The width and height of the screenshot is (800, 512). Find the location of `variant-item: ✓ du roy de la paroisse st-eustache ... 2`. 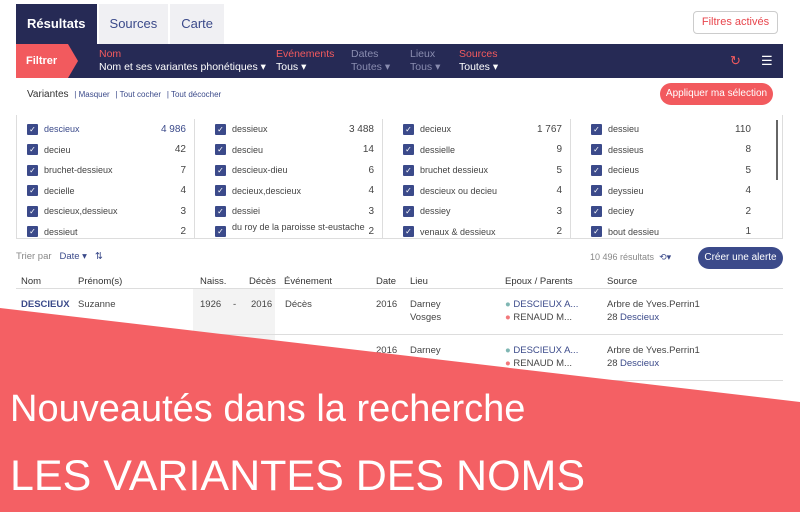

variant-item: ✓ du roy de la paroisse st-eustache ... 2 is located at coordinates (293, 230).